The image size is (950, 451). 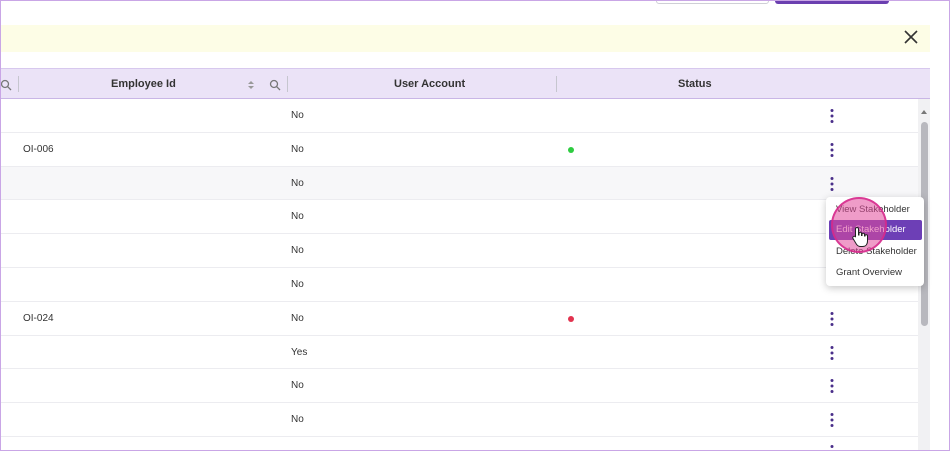 I want to click on scroll-up-arrow-icon, so click(x=924, y=108).